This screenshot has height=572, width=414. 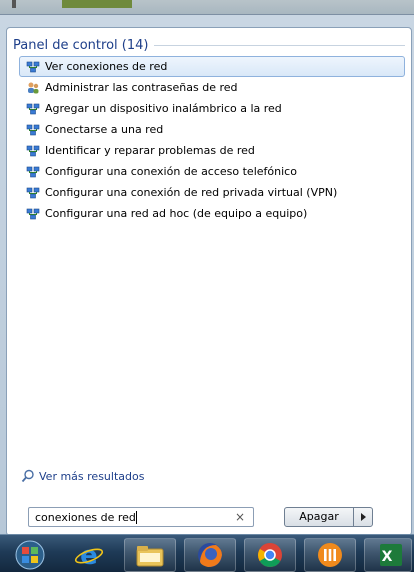 I want to click on header-divider, so click(x=279, y=45).